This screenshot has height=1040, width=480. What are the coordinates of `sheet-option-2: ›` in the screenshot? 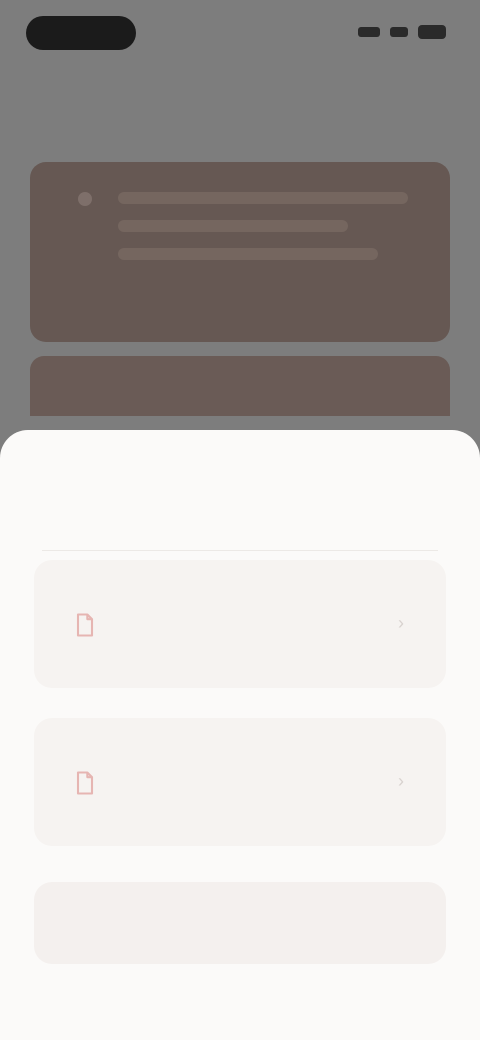 It's located at (240, 782).